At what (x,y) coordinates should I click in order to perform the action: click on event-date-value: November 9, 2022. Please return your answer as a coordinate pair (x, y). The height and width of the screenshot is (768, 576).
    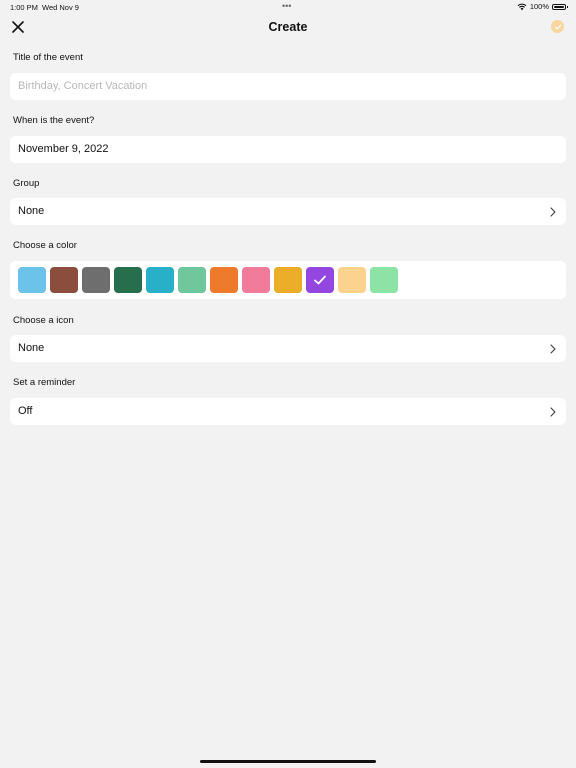
    Looking at the image, I should click on (63, 149).